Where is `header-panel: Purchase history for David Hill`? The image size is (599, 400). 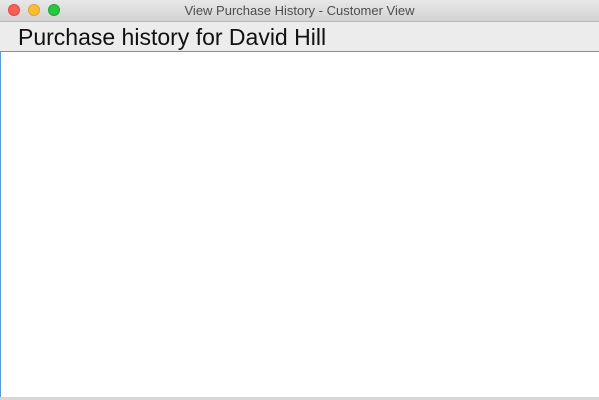 header-panel: Purchase history for David Hill is located at coordinates (299, 36).